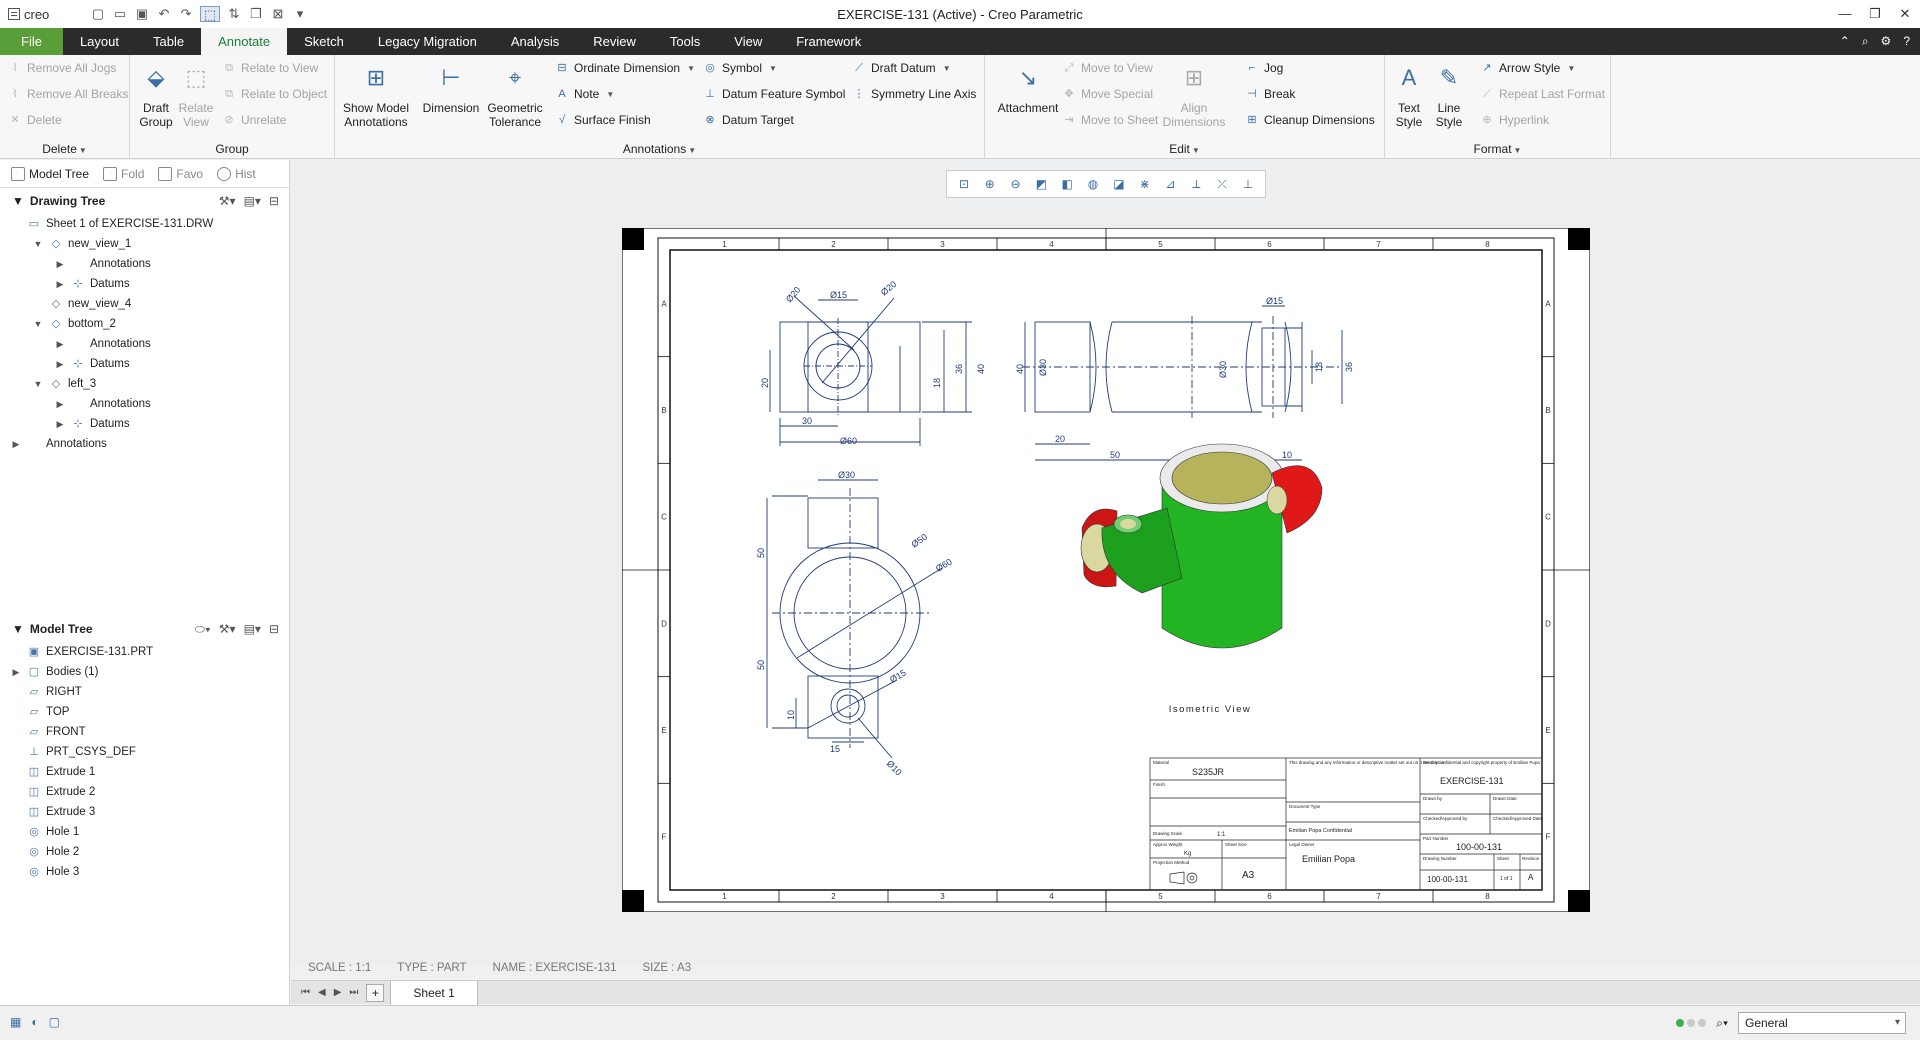 The image size is (1920, 1040). Describe the element at coordinates (324, 41) in the screenshot. I see `tab-sketch: Sketch` at that location.